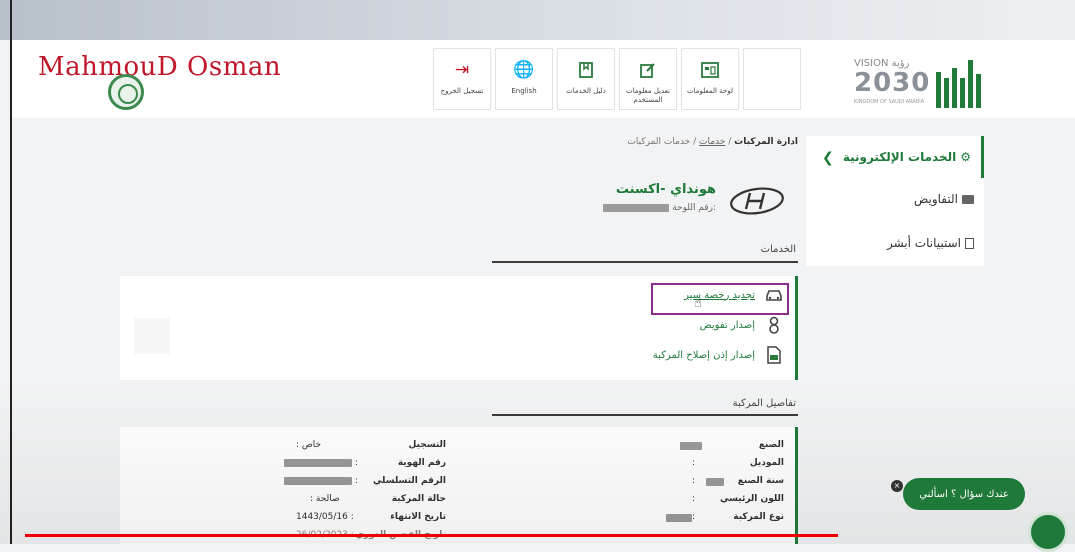 The height and width of the screenshot is (552, 1075). I want to click on briefcase-icon, so click(968, 199).